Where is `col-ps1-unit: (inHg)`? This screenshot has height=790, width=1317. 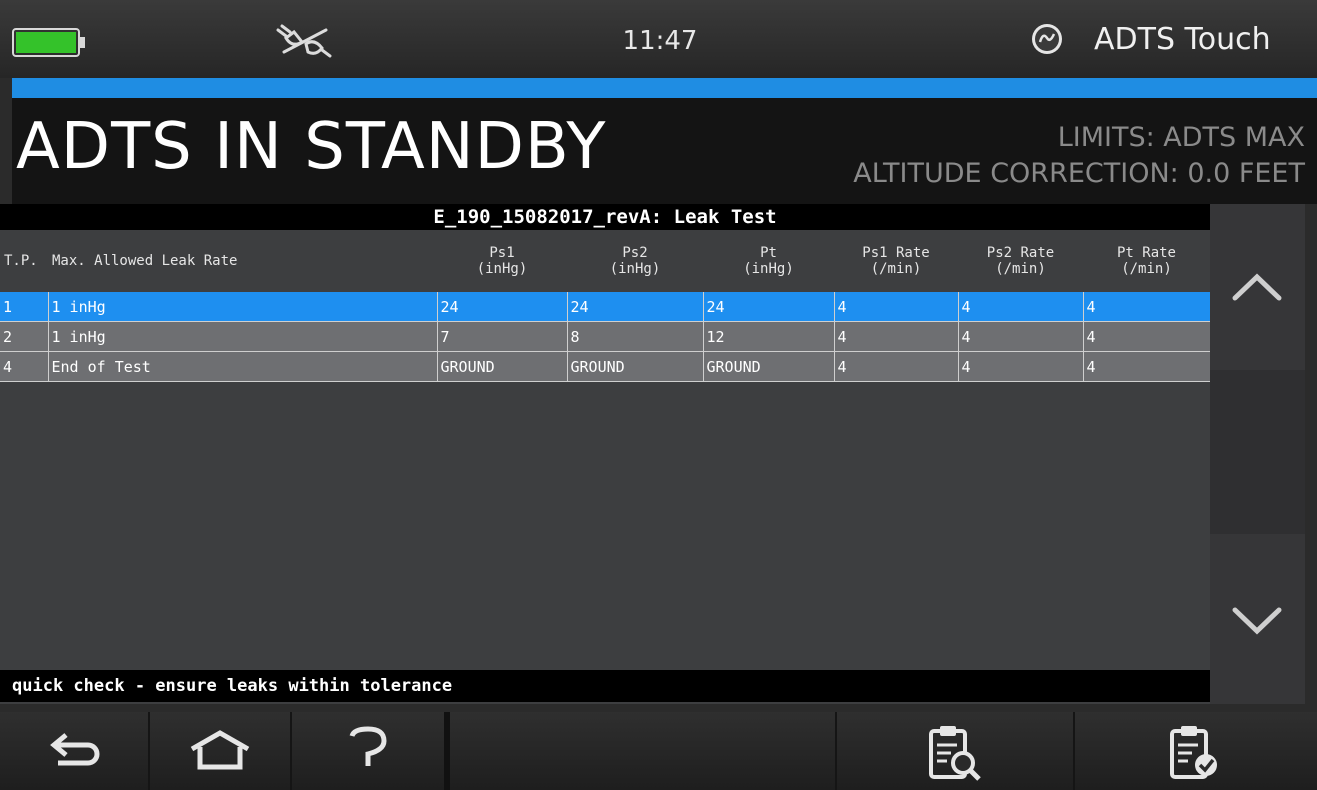 col-ps1-unit: (inHg) is located at coordinates (502, 269).